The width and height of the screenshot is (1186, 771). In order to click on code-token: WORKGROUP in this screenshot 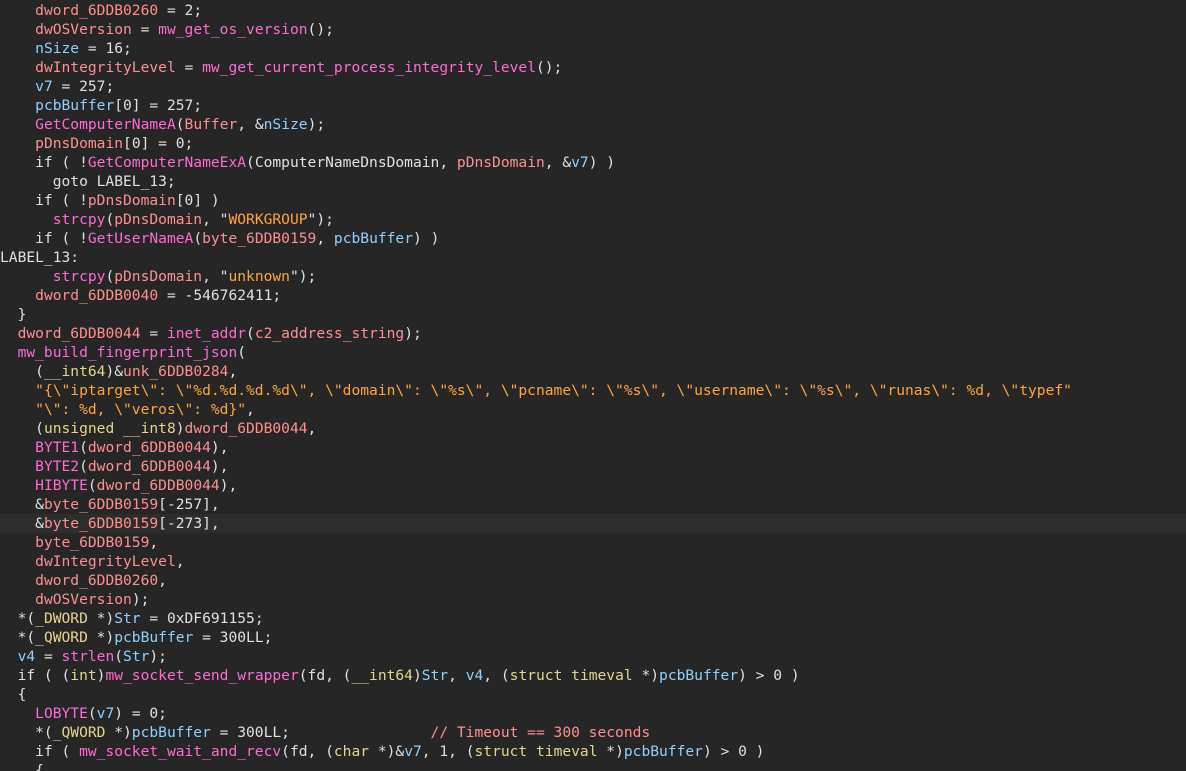, I will do `click(268, 219)`.